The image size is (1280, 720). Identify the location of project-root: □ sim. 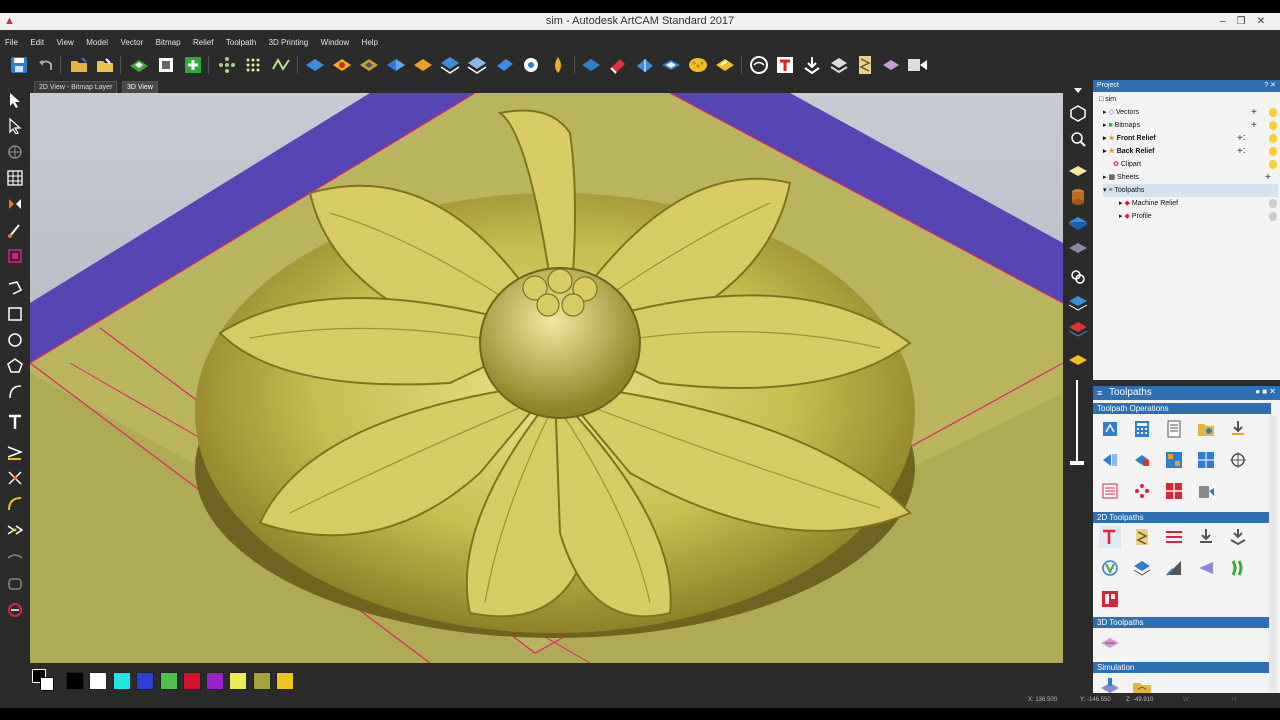
(1107, 99).